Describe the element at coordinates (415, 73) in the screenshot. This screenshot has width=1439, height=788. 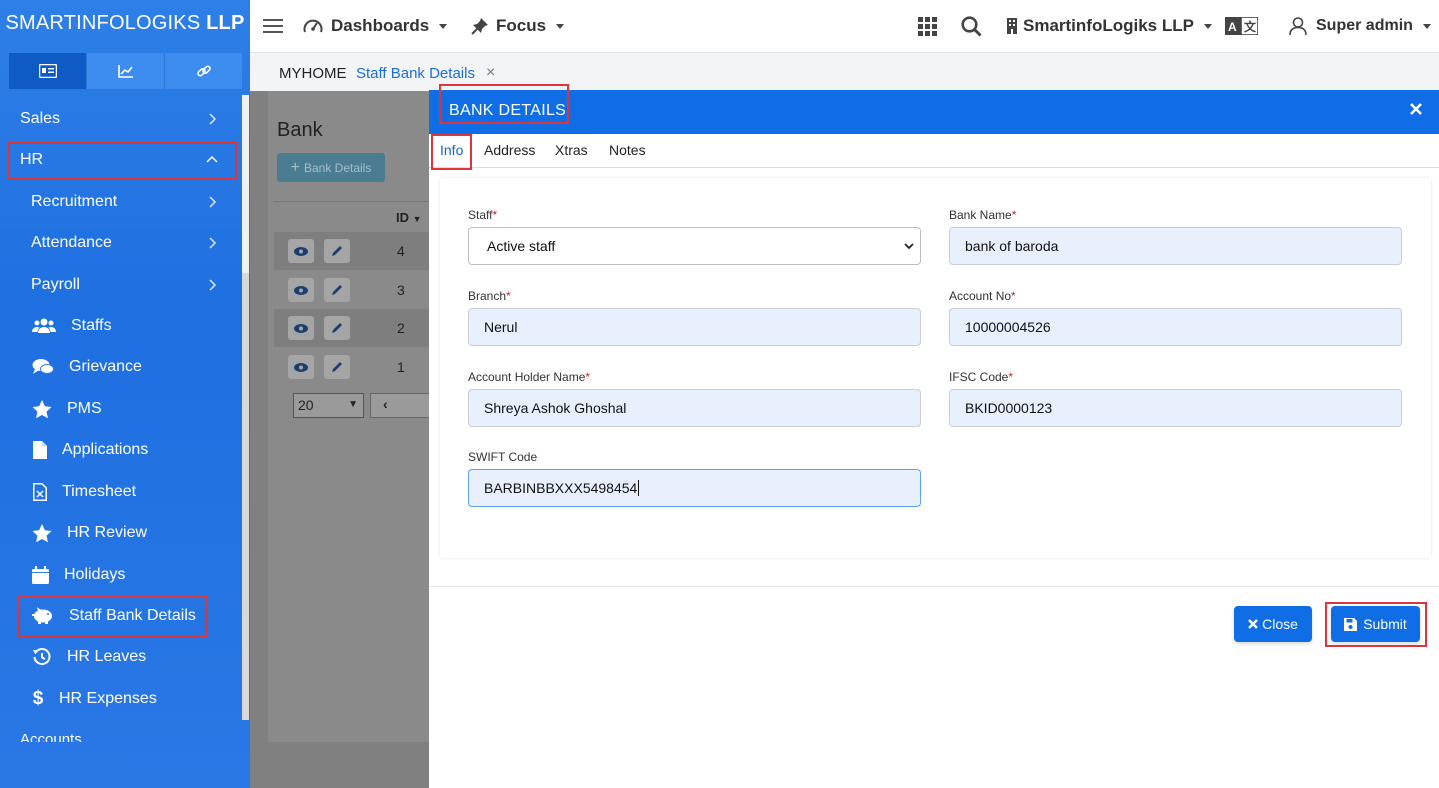
I see `breadcrumb-current: Staff Bank Details` at that location.